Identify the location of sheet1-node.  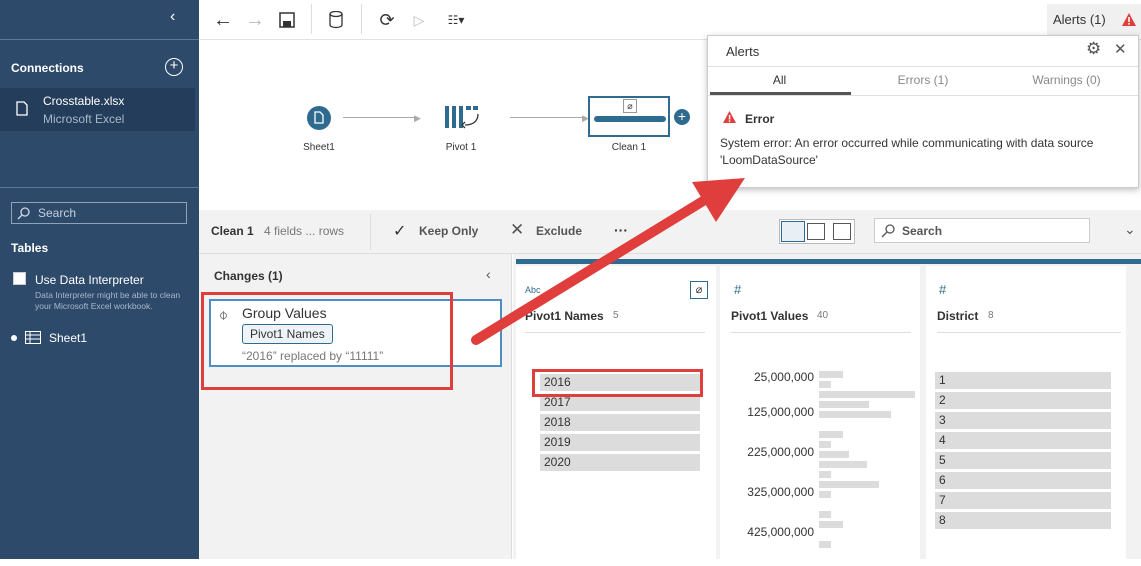
(319, 118).